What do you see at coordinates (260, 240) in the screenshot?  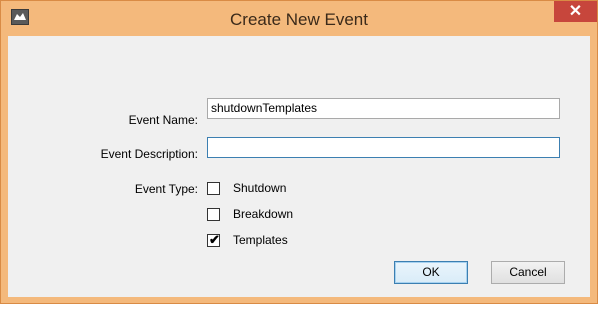 I see `checkbox-label: Templates` at bounding box center [260, 240].